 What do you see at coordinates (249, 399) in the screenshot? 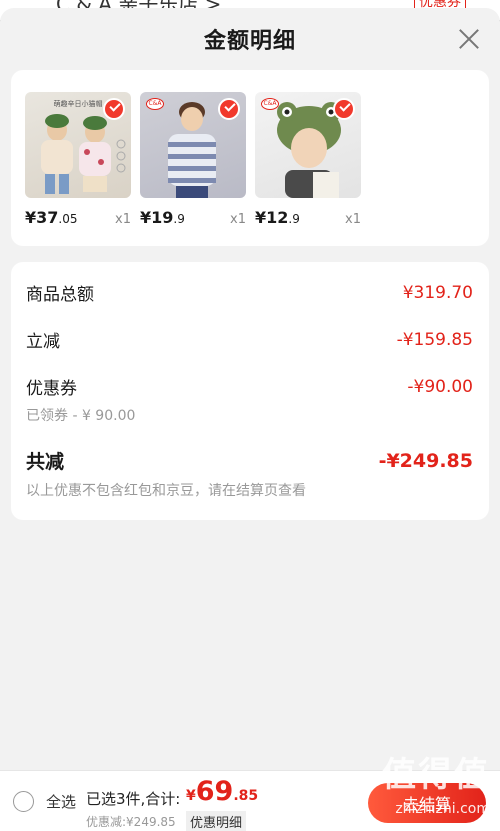
I see `coupon-group: 优惠券 -¥90.00 已领券 - ¥ 90.00` at bounding box center [249, 399].